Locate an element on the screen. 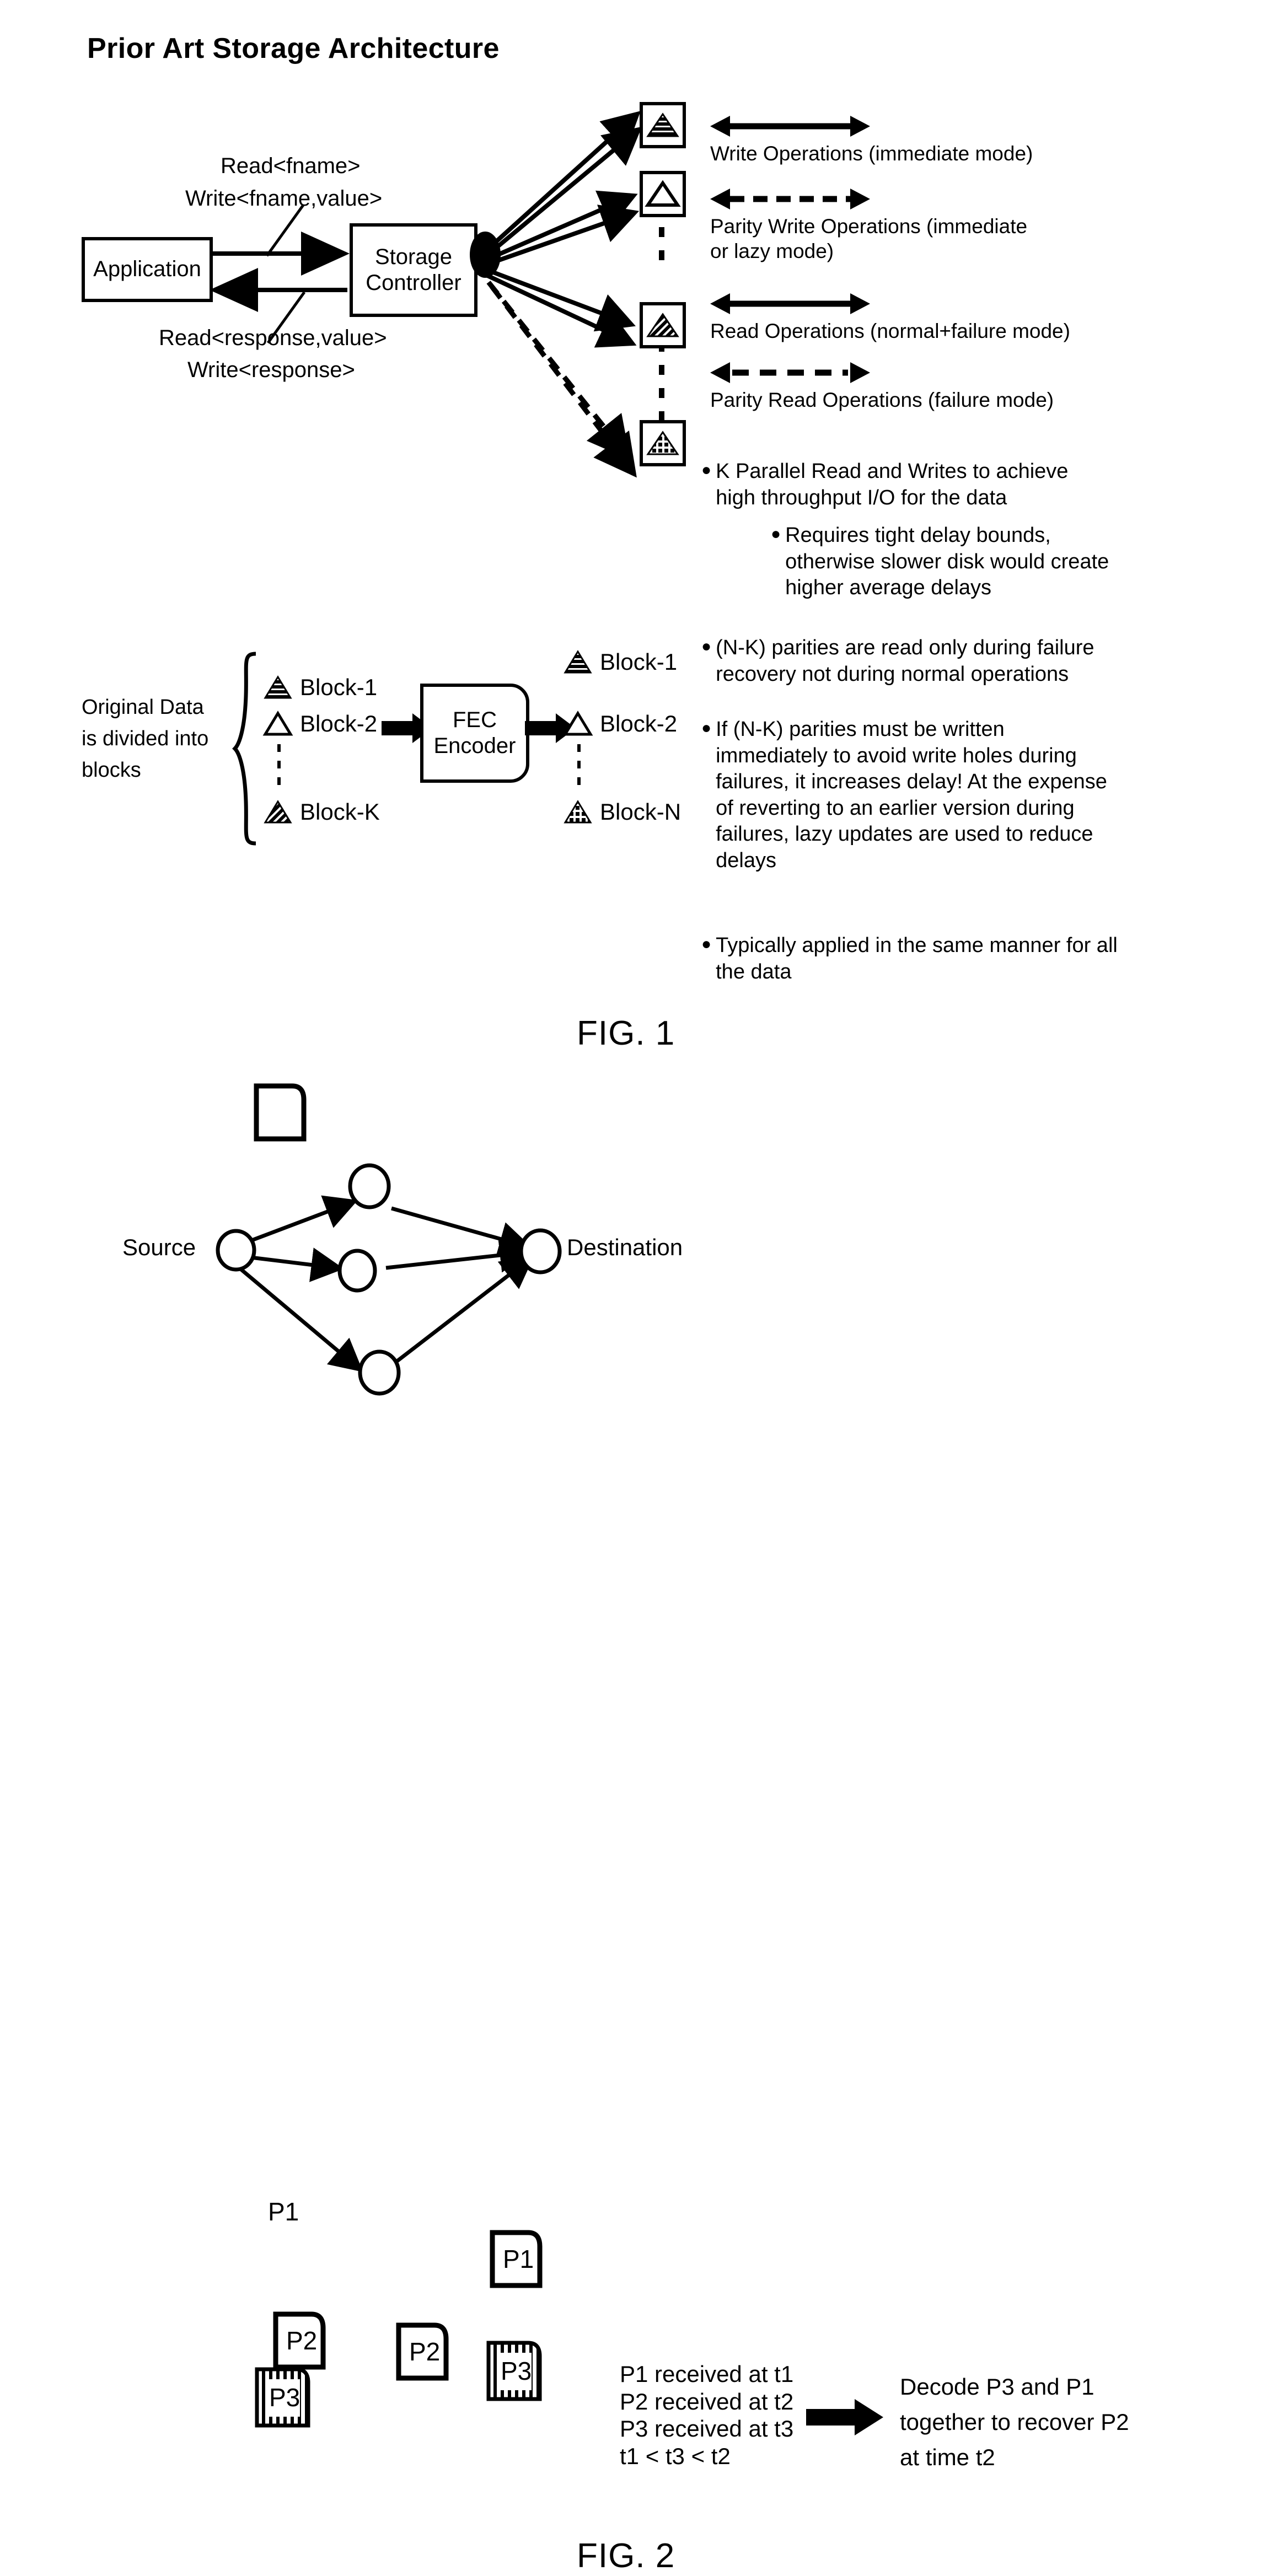 Image resolution: width=1261 pixels, height=2576 pixels. request-label-line2: Write<fname,value> is located at coordinates (284, 198).